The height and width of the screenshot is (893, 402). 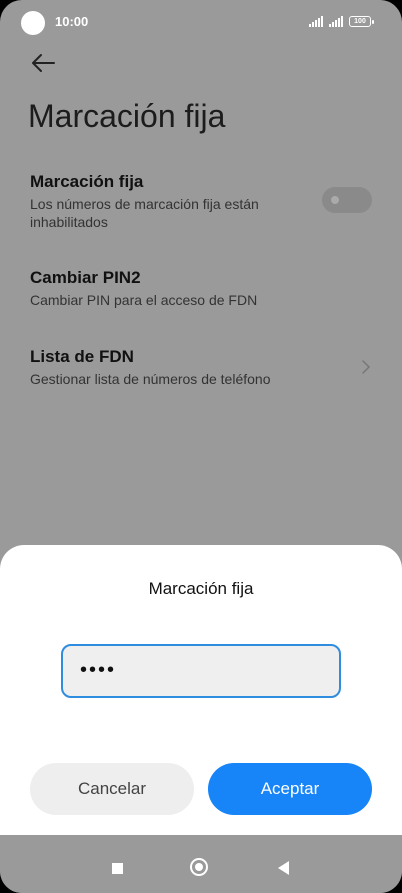 I want to click on setting-title: Lista de FDN, so click(x=82, y=356).